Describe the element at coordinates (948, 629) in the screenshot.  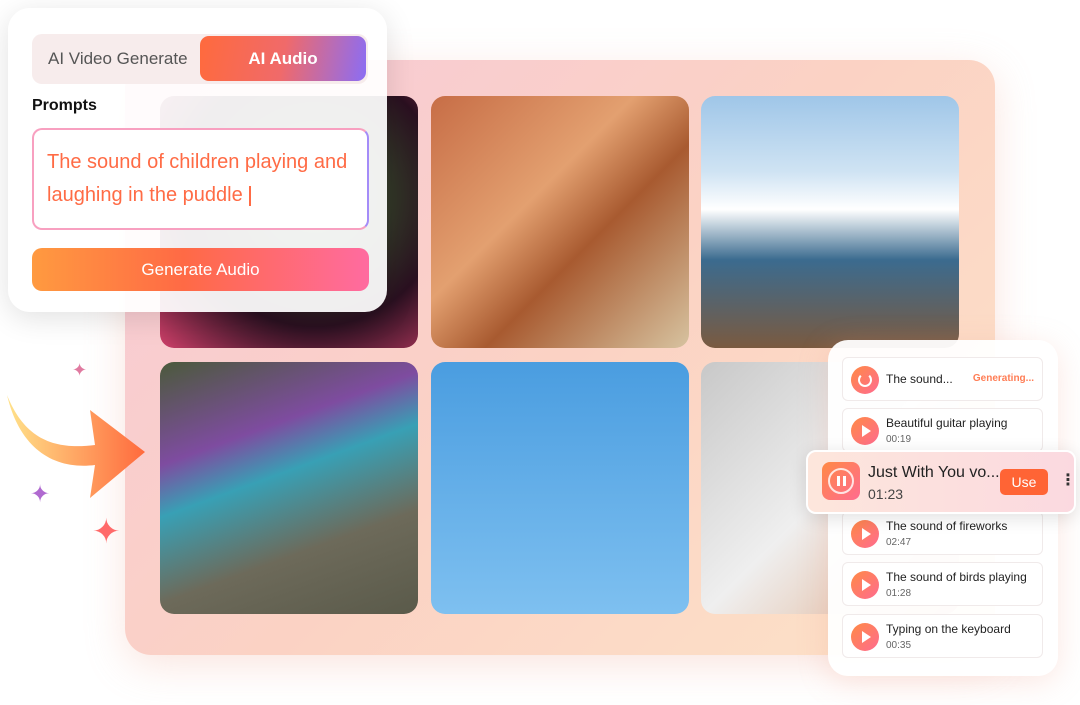
I see `item-title: Typing on the keyboard` at that location.